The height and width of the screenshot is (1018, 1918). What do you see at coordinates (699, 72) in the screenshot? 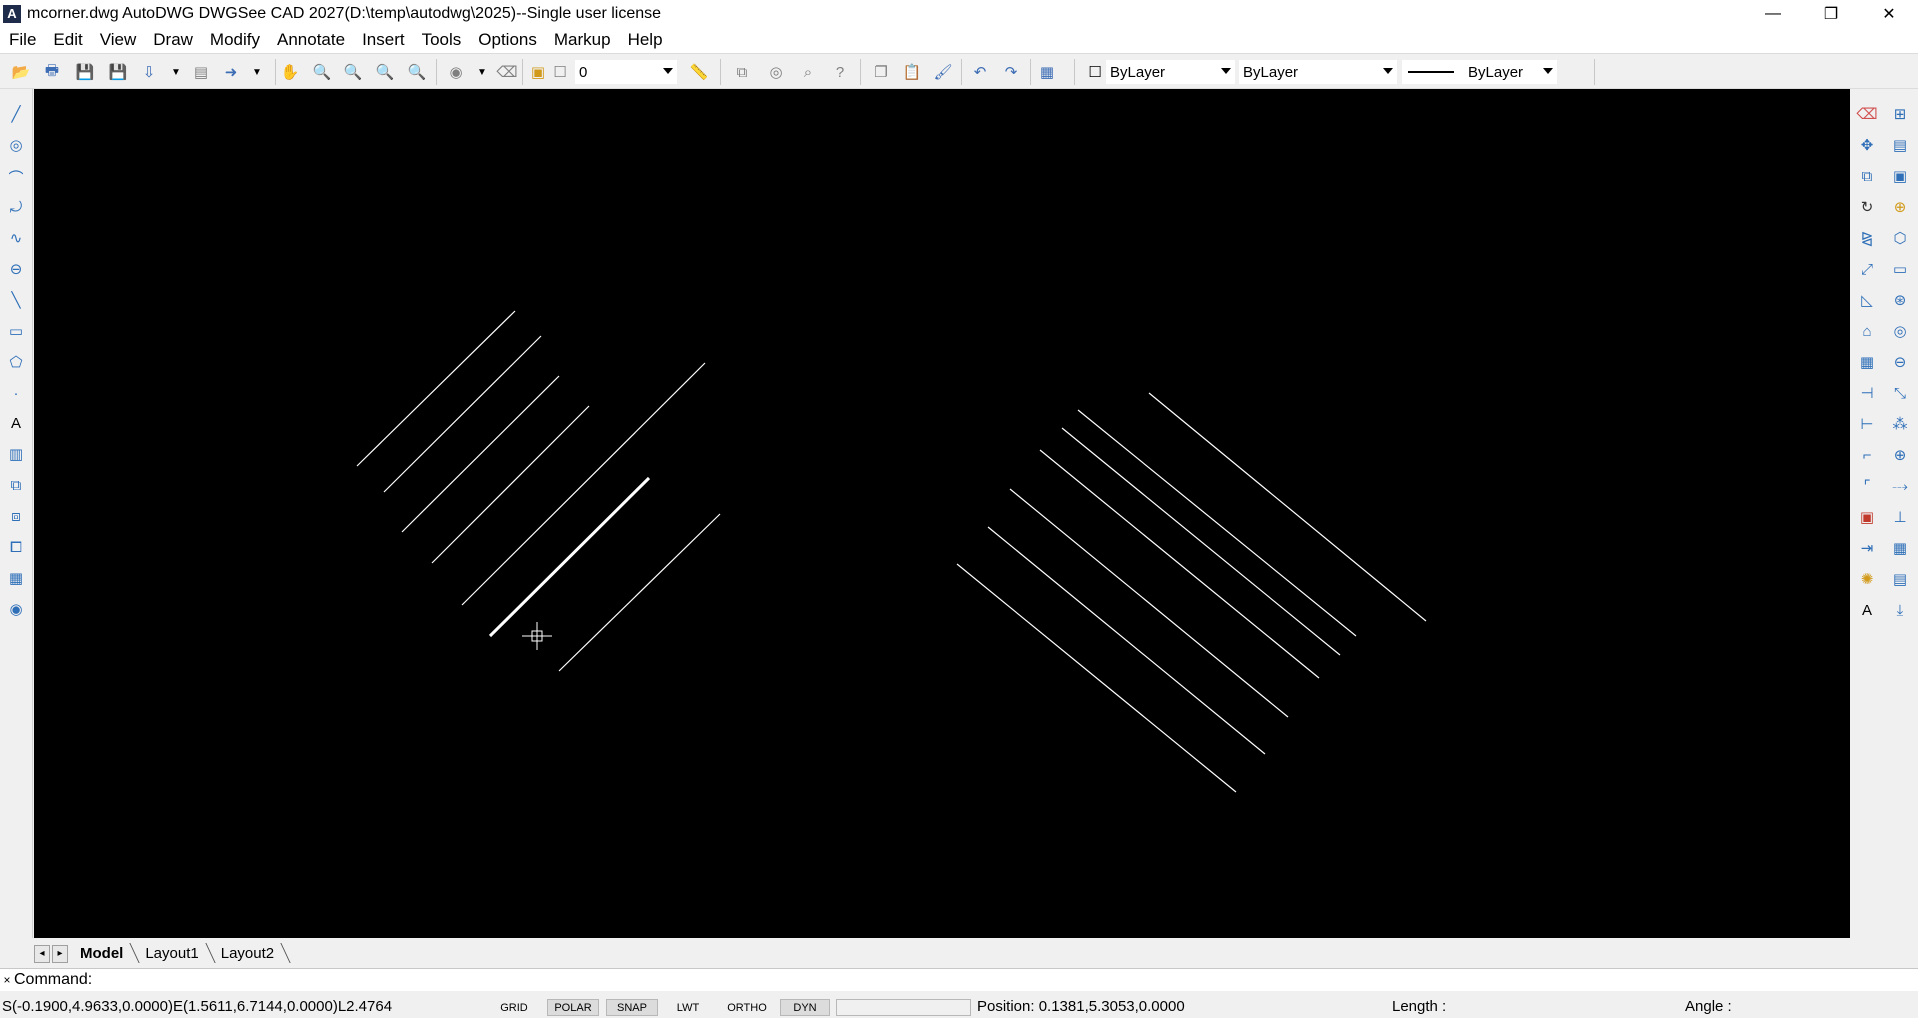
I see `measure-icon: 📏` at bounding box center [699, 72].